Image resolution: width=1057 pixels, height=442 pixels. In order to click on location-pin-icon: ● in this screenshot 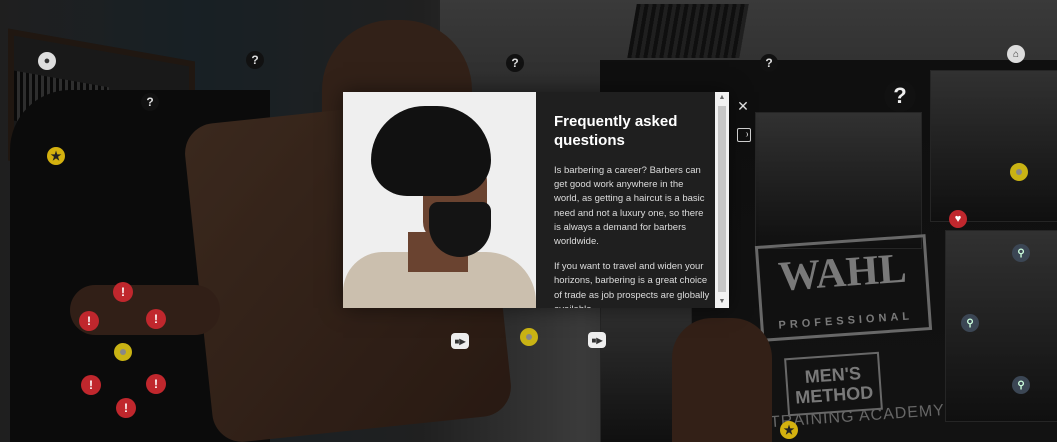, I will do `click(47, 61)`.